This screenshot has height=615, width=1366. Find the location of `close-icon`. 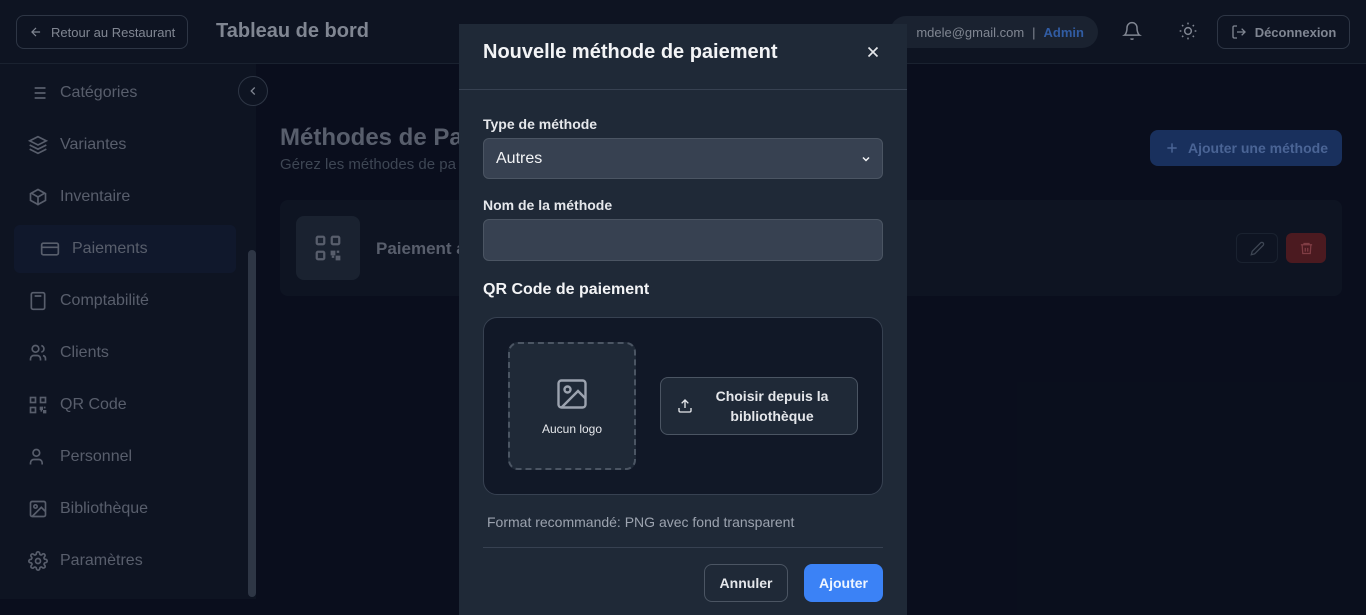

close-icon is located at coordinates (873, 52).